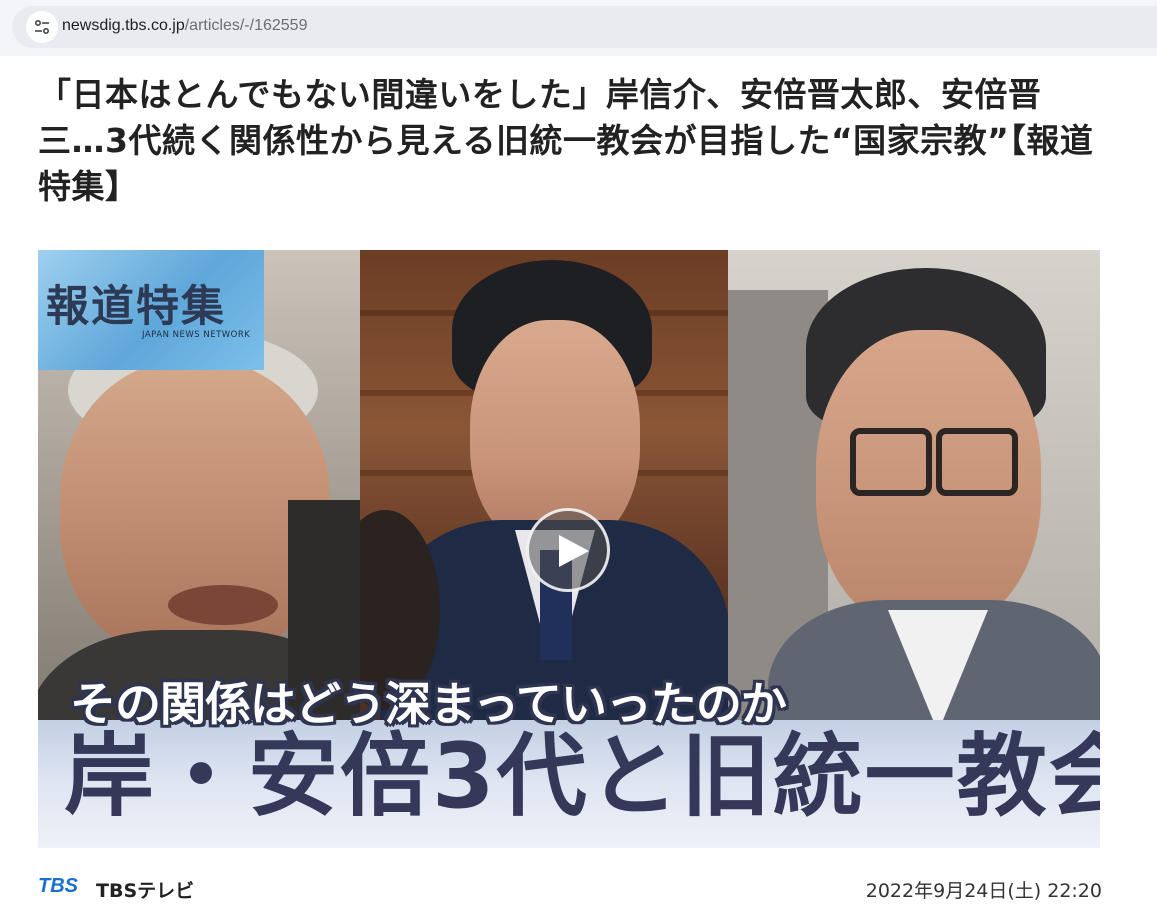 The width and height of the screenshot is (1157, 909). Describe the element at coordinates (570, 887) in the screenshot. I see `article-byline: TBS TBSテレビ 2022年9月24日(土) 22:20` at that location.